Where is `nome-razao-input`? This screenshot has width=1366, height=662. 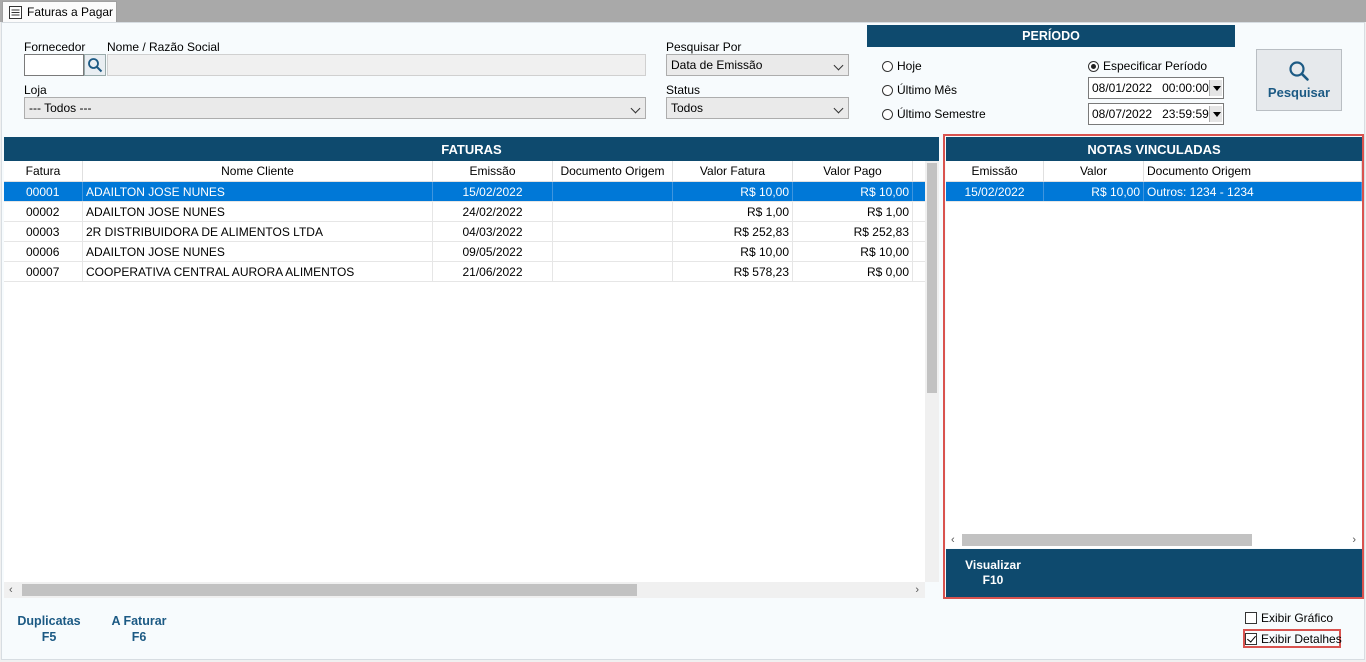
nome-razao-input is located at coordinates (376, 65).